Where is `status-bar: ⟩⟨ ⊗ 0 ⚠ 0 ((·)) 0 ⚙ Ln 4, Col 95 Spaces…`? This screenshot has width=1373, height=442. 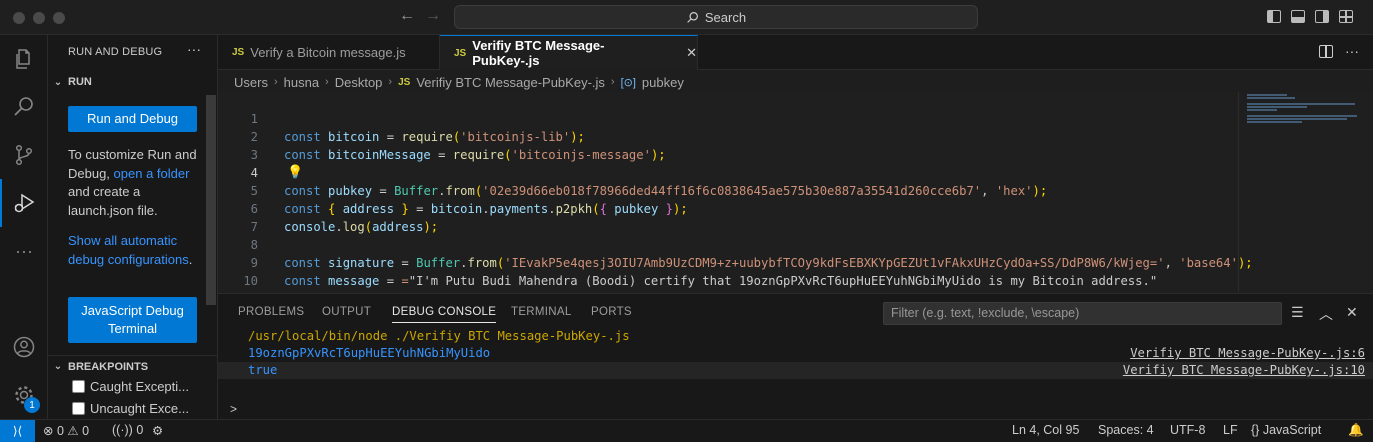
status-bar: ⟩⟨ ⊗ 0 ⚠ 0 ((·)) 0 ⚙ Ln 4, Col 95 Spaces… is located at coordinates (686, 430).